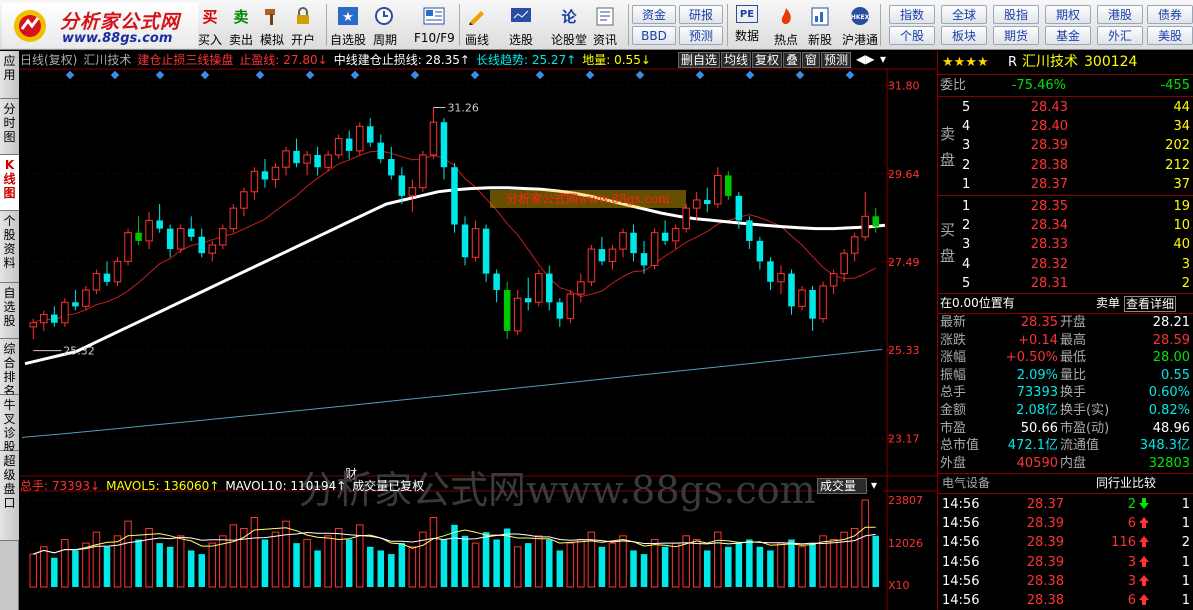 Image resolution: width=1193 pixels, height=610 pixels. I want to click on detail-link: 查看详细, so click(1150, 304).